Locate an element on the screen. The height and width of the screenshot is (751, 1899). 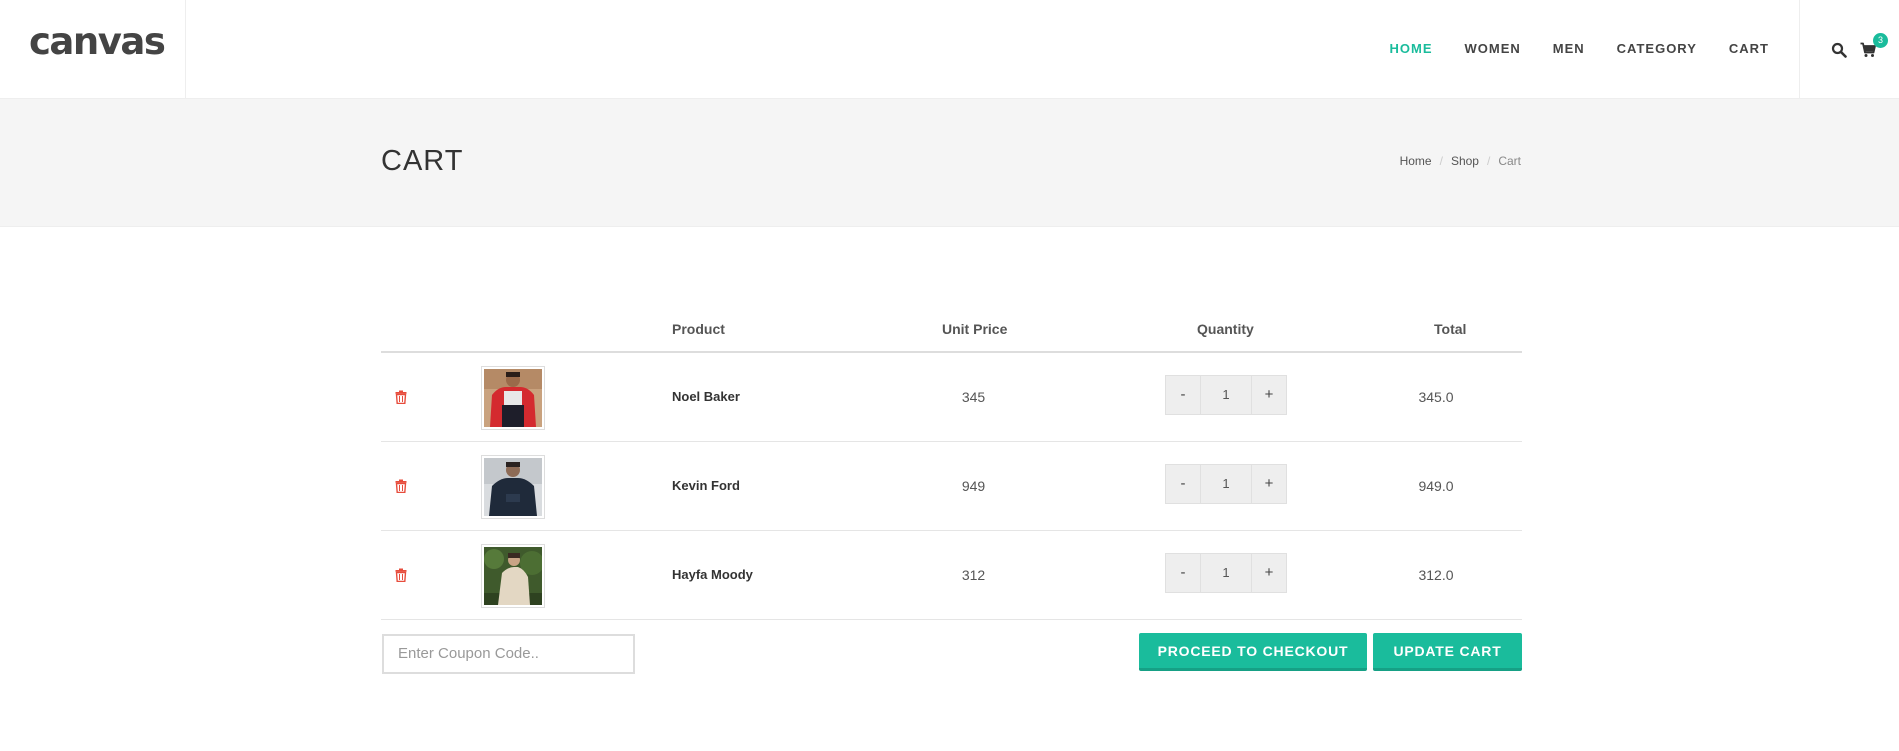
table-row: Noel Baker 345 - 1 + 345.0 is located at coordinates (951, 397).